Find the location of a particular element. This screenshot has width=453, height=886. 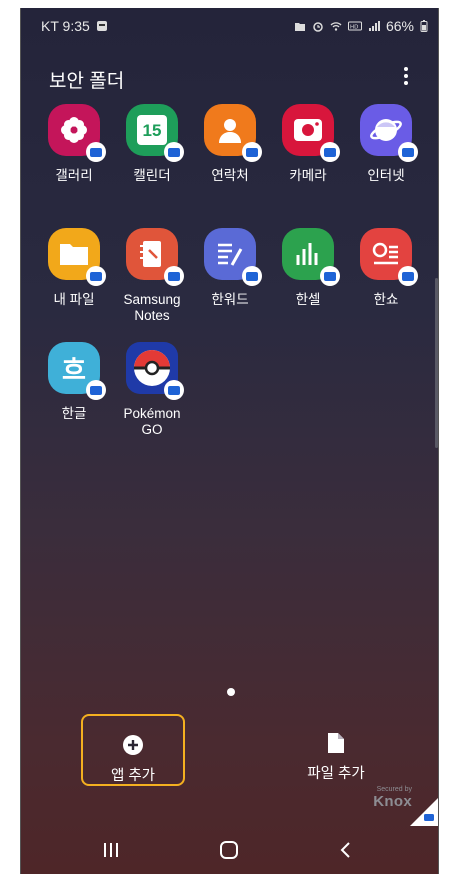

app-gallery: 갤러리 is located at coordinates (74, 144).